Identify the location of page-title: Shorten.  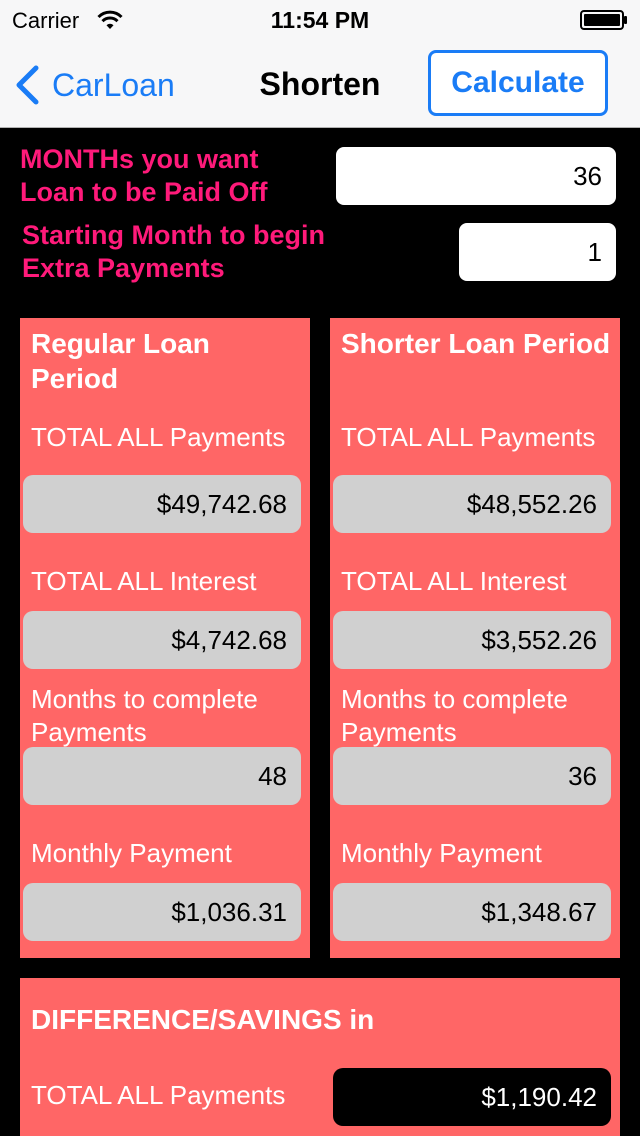
(320, 84).